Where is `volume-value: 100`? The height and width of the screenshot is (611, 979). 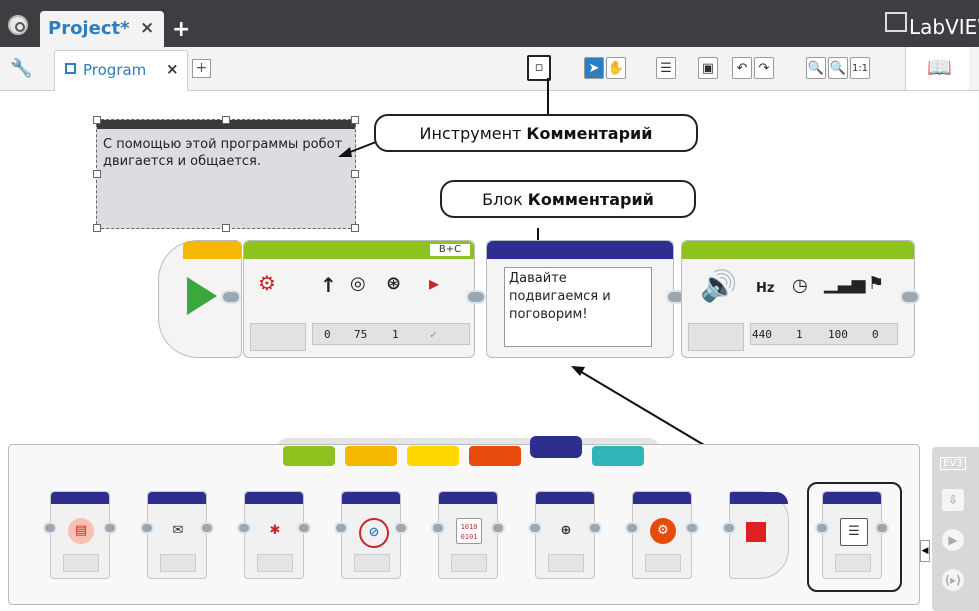
volume-value: 100 is located at coordinates (838, 334).